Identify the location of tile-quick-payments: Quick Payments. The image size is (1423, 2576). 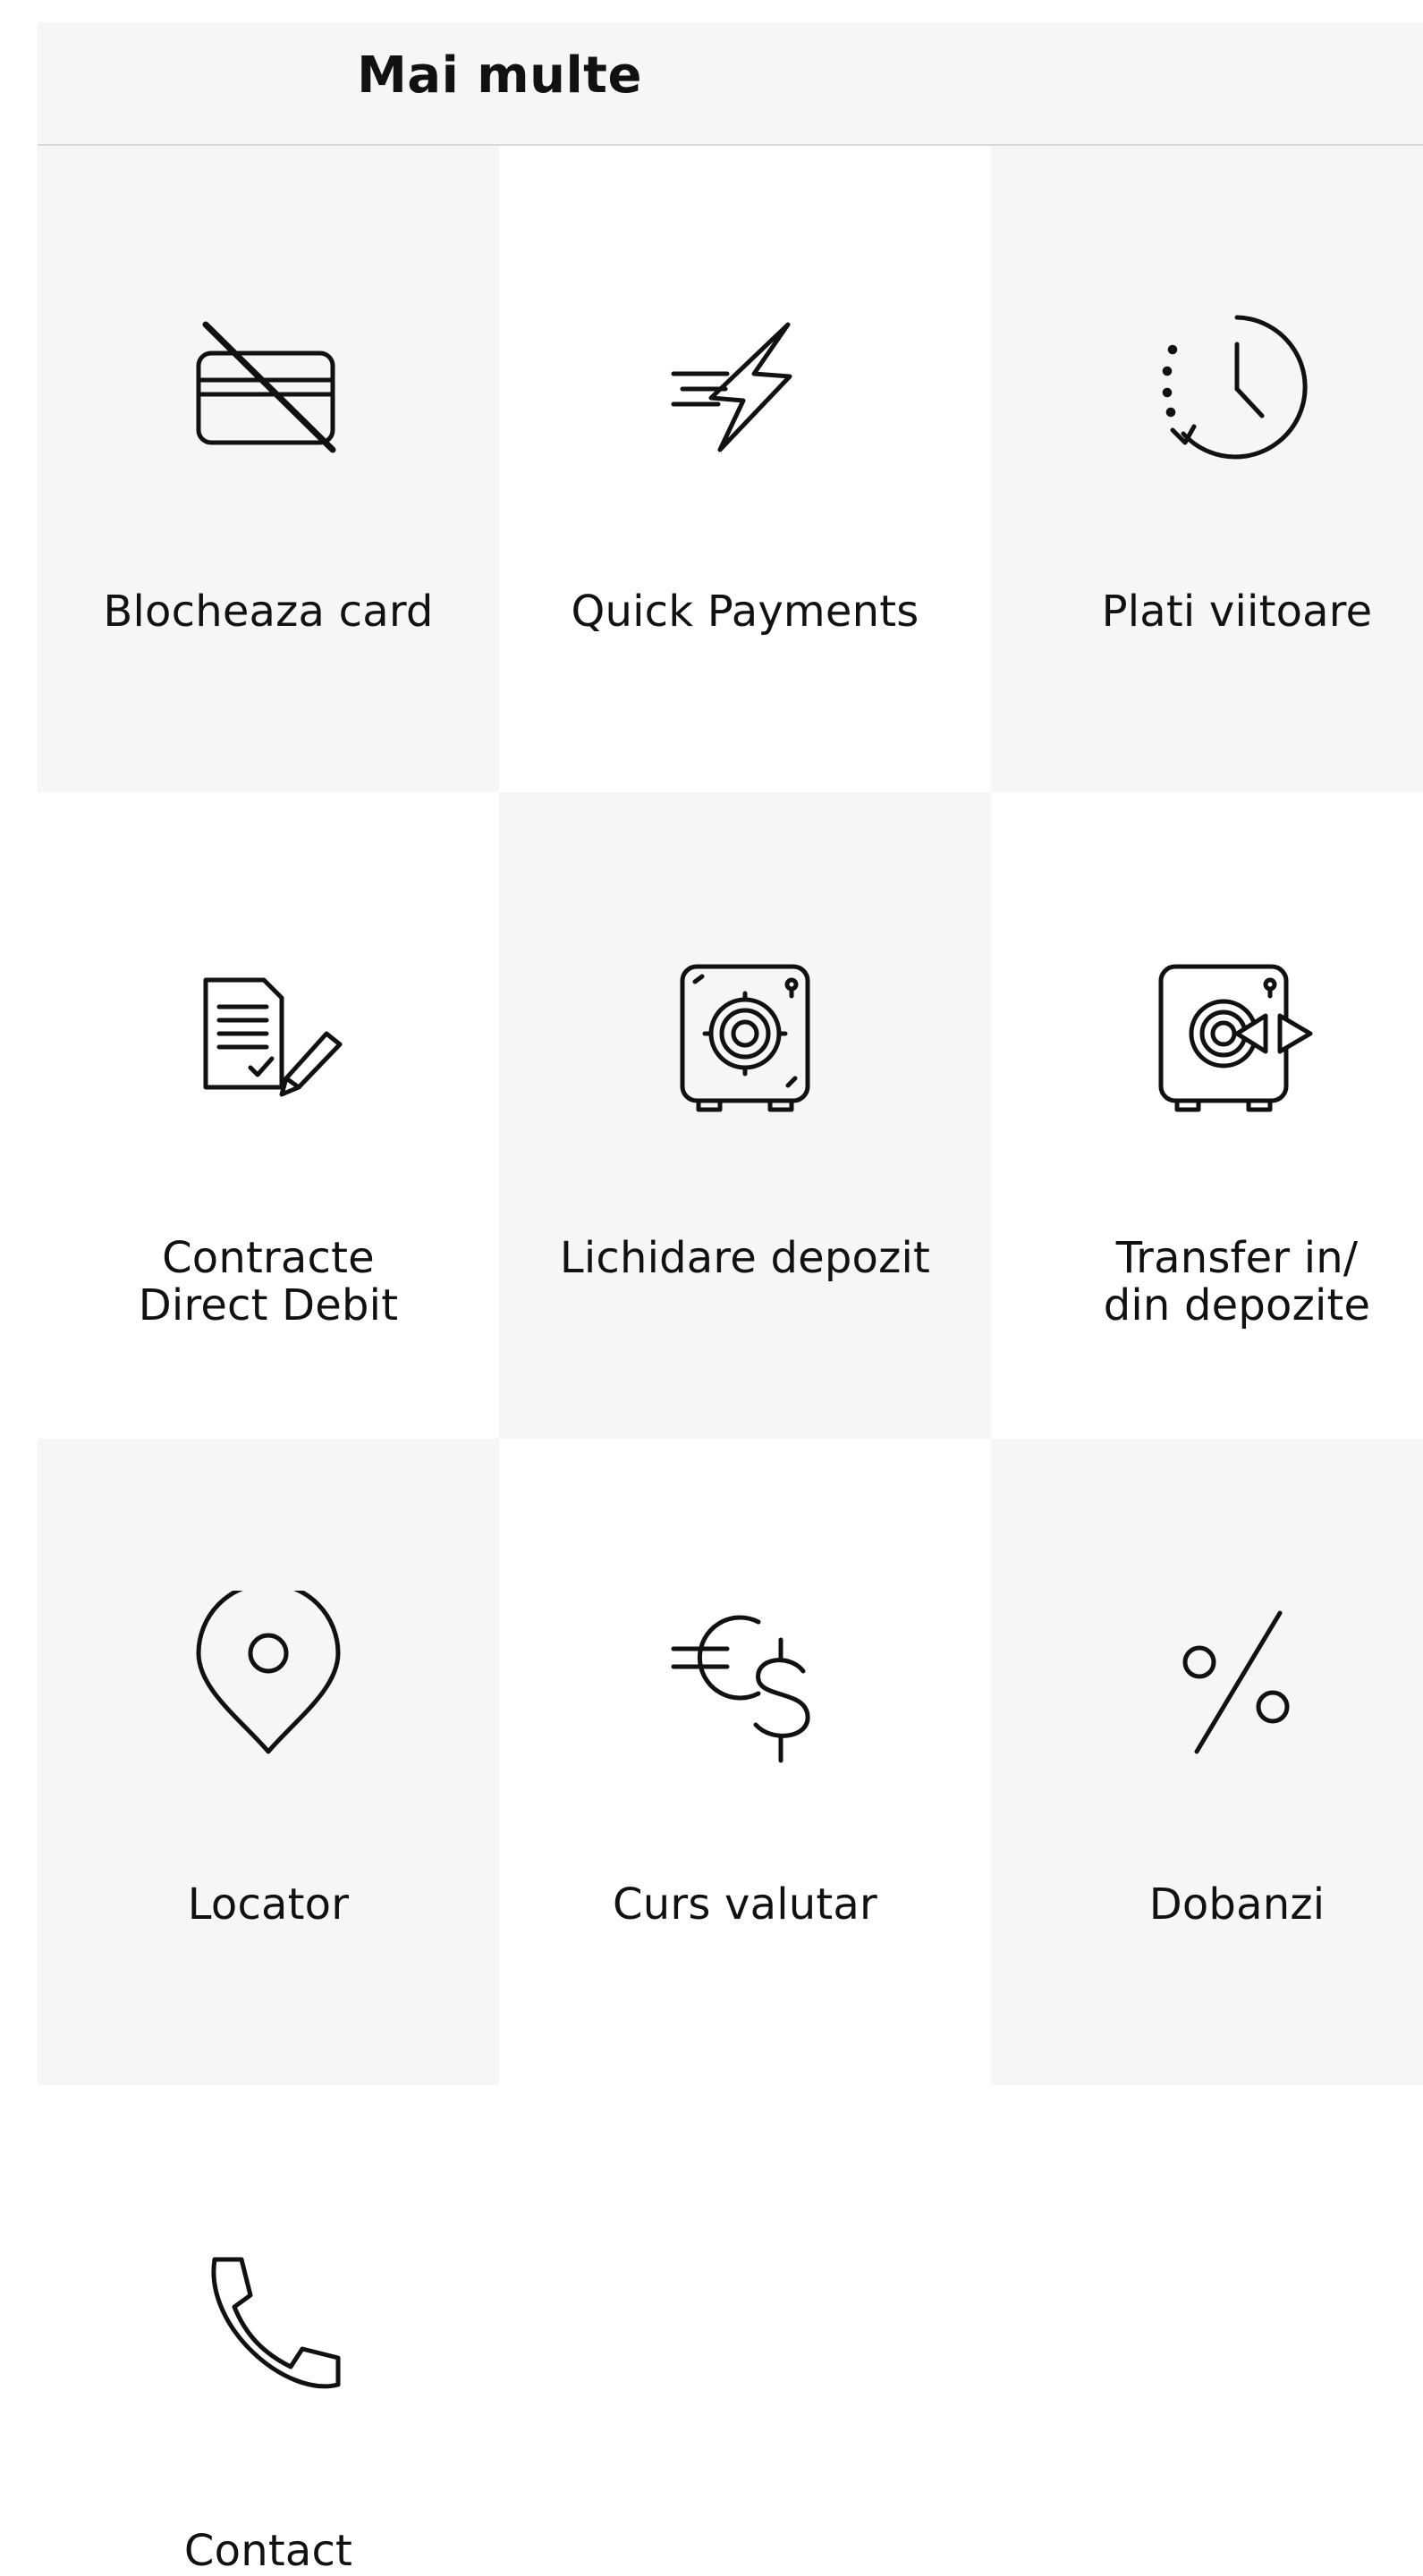
(745, 469).